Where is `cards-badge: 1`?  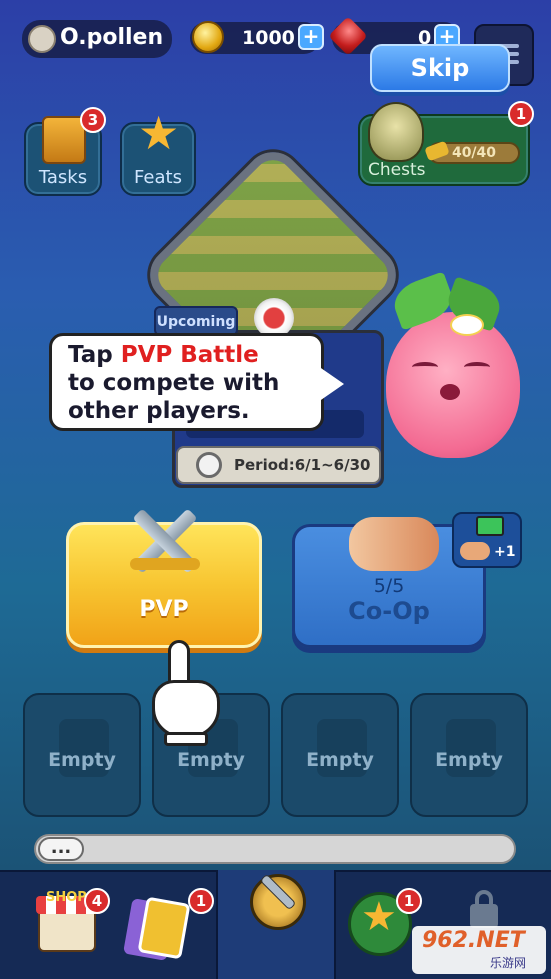 cards-badge: 1 is located at coordinates (201, 901).